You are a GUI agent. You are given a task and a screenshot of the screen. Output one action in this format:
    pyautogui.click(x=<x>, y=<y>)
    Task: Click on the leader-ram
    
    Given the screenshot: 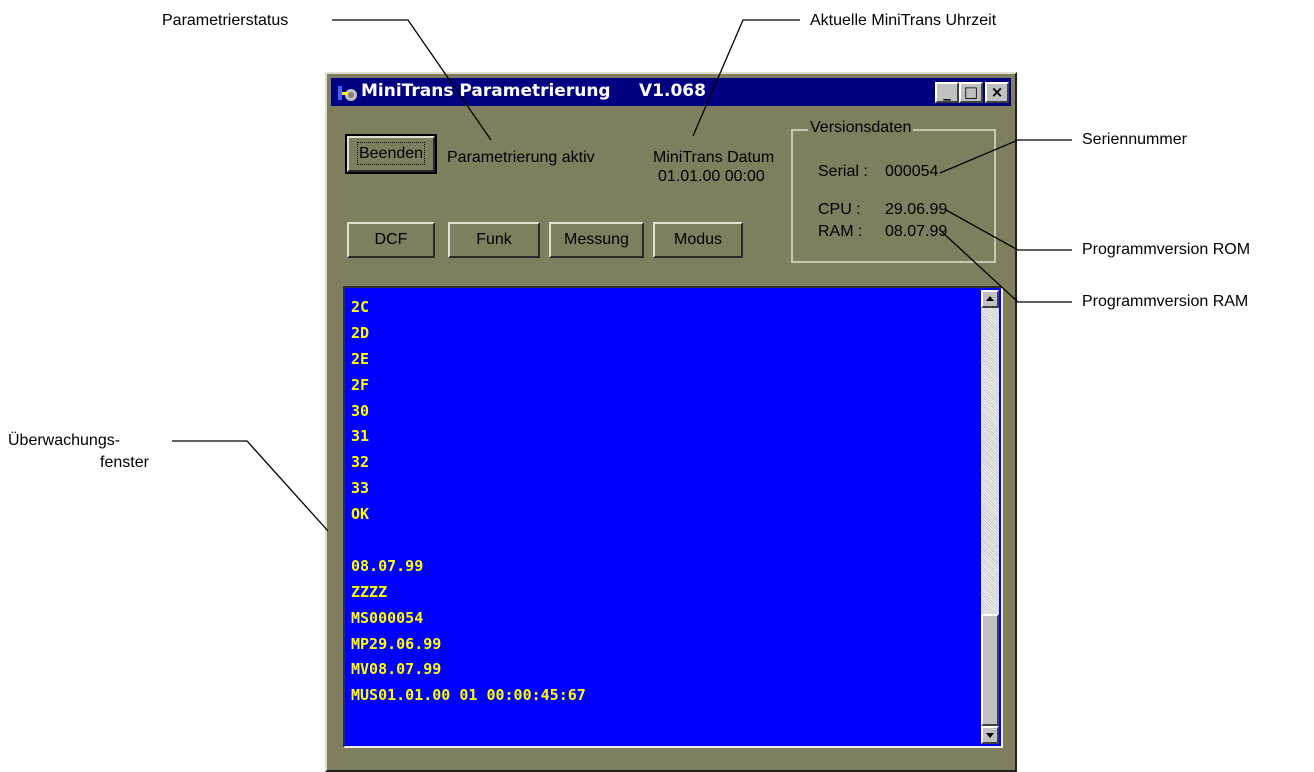 What is the action you would take?
    pyautogui.click(x=1006, y=267)
    